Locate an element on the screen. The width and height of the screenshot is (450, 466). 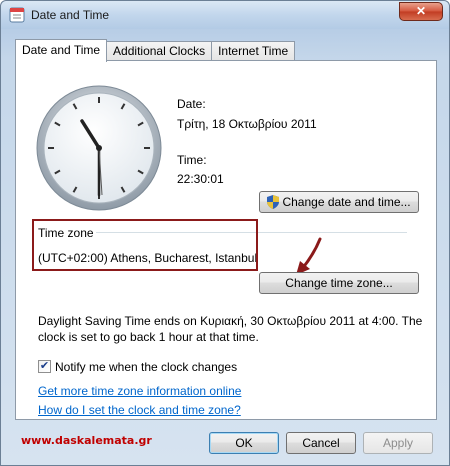
notify-label: Notify me when the clock changes is located at coordinates (146, 367).